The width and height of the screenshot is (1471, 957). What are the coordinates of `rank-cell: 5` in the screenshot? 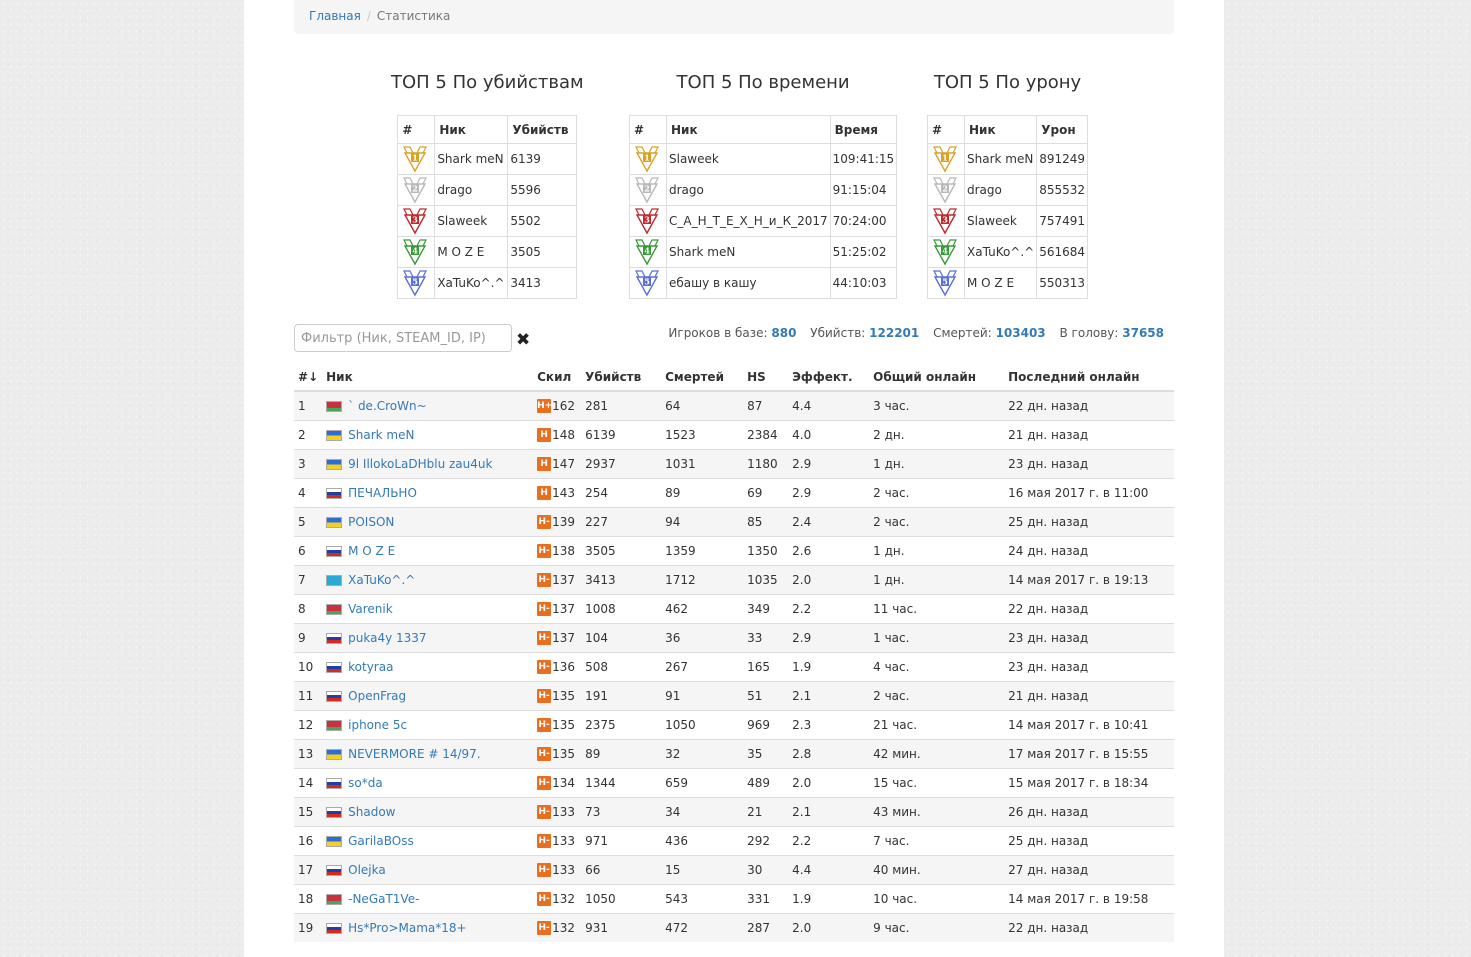 It's located at (946, 283).